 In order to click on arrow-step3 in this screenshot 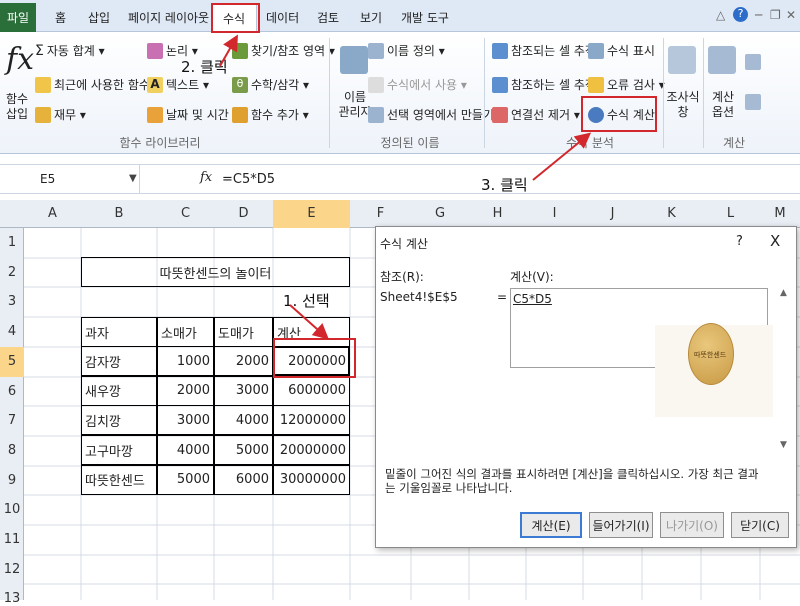, I will do `click(562, 156)`.